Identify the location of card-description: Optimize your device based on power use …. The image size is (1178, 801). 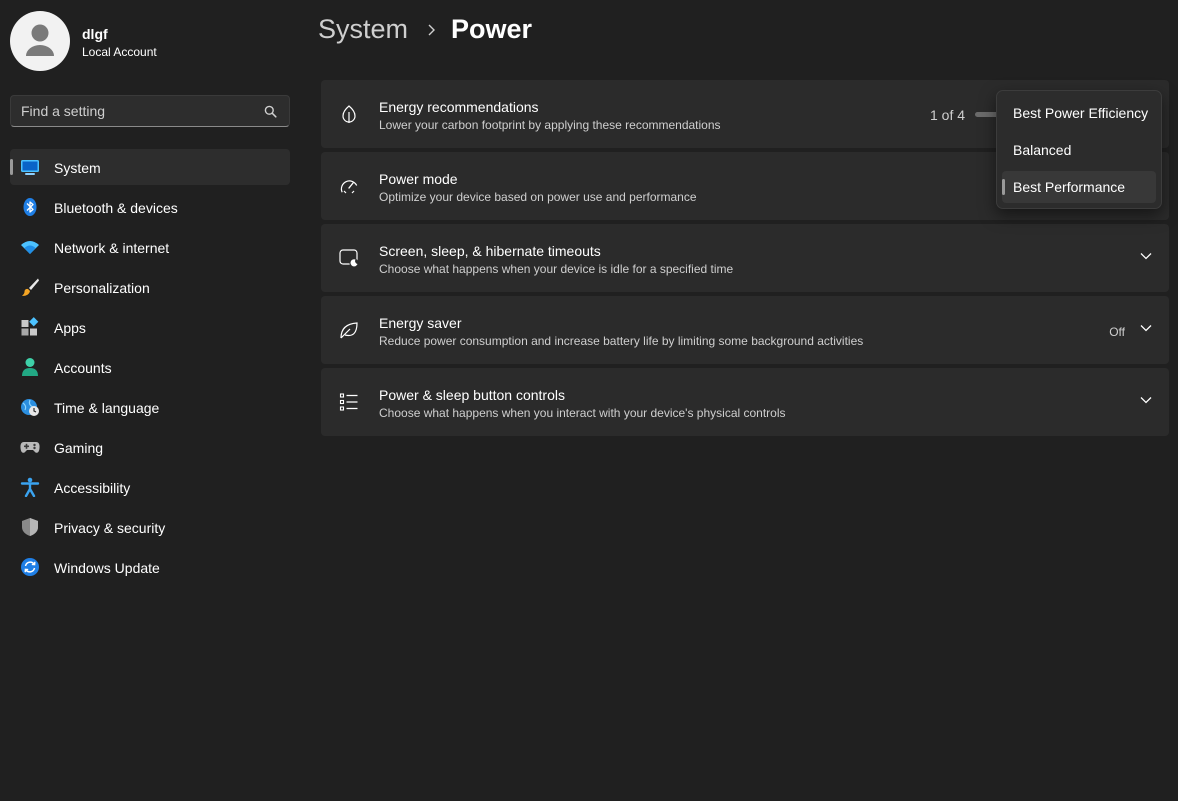
(538, 197).